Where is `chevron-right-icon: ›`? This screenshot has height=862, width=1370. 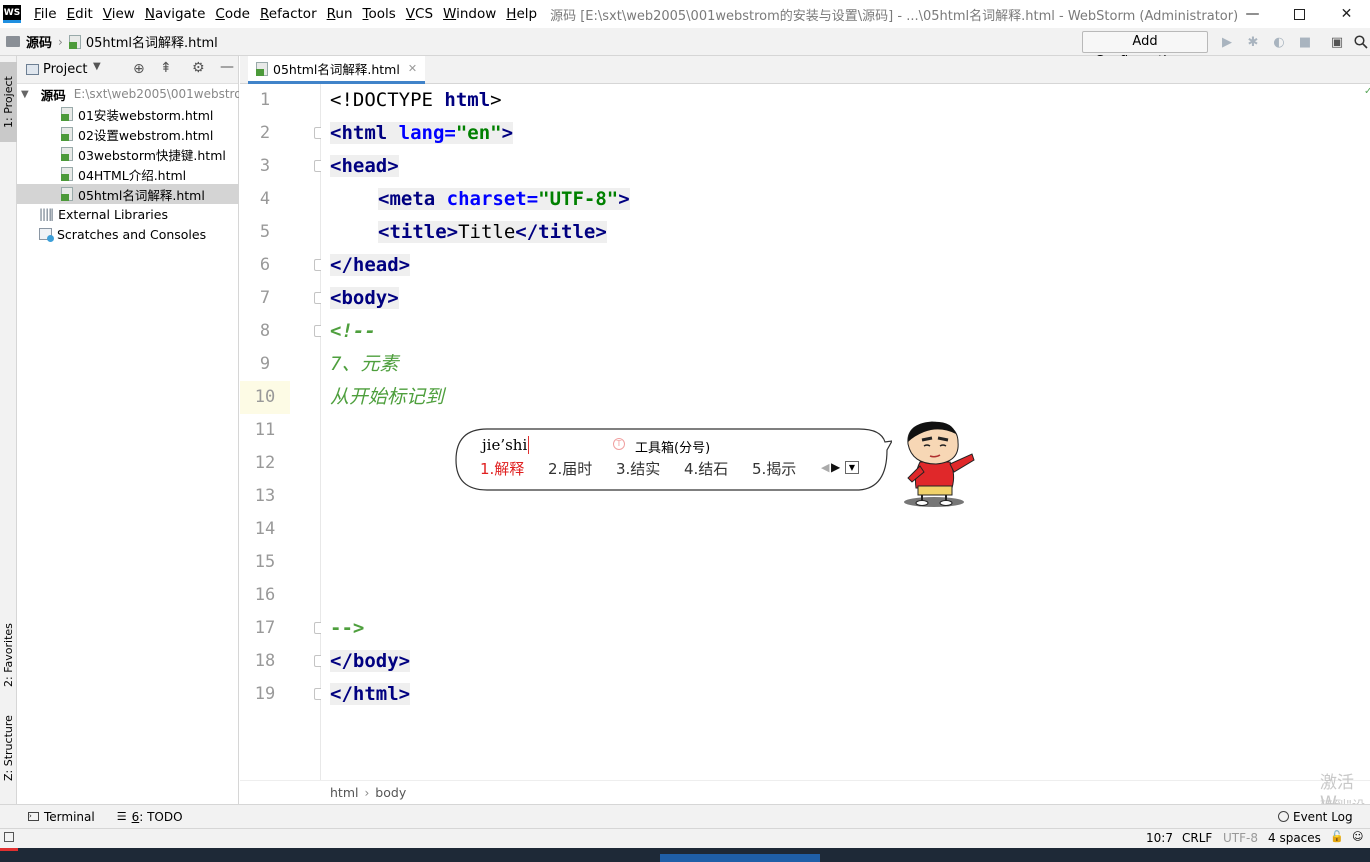
chevron-right-icon: › is located at coordinates (60, 41).